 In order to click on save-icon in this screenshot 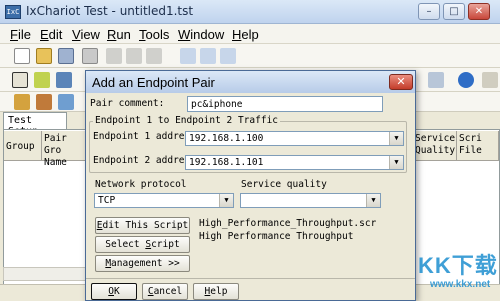, I will do `click(66, 56)`.